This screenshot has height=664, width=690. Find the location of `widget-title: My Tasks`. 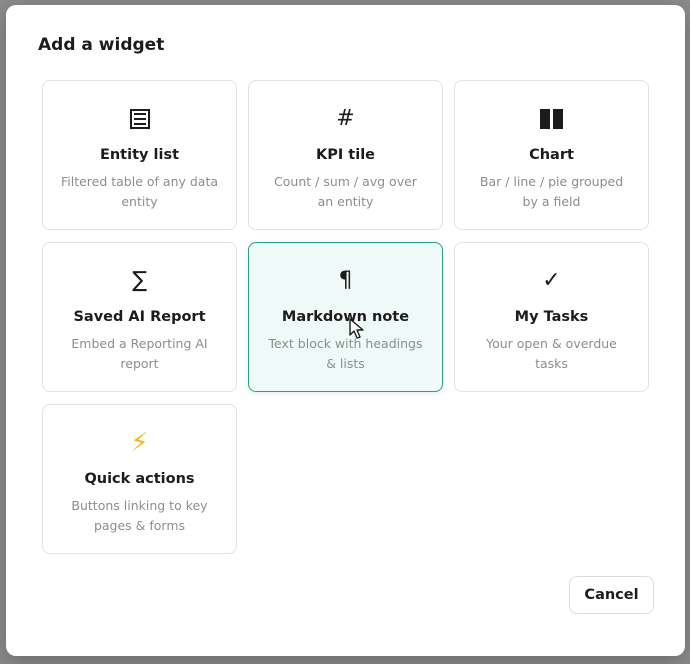

widget-title: My Tasks is located at coordinates (551, 317).